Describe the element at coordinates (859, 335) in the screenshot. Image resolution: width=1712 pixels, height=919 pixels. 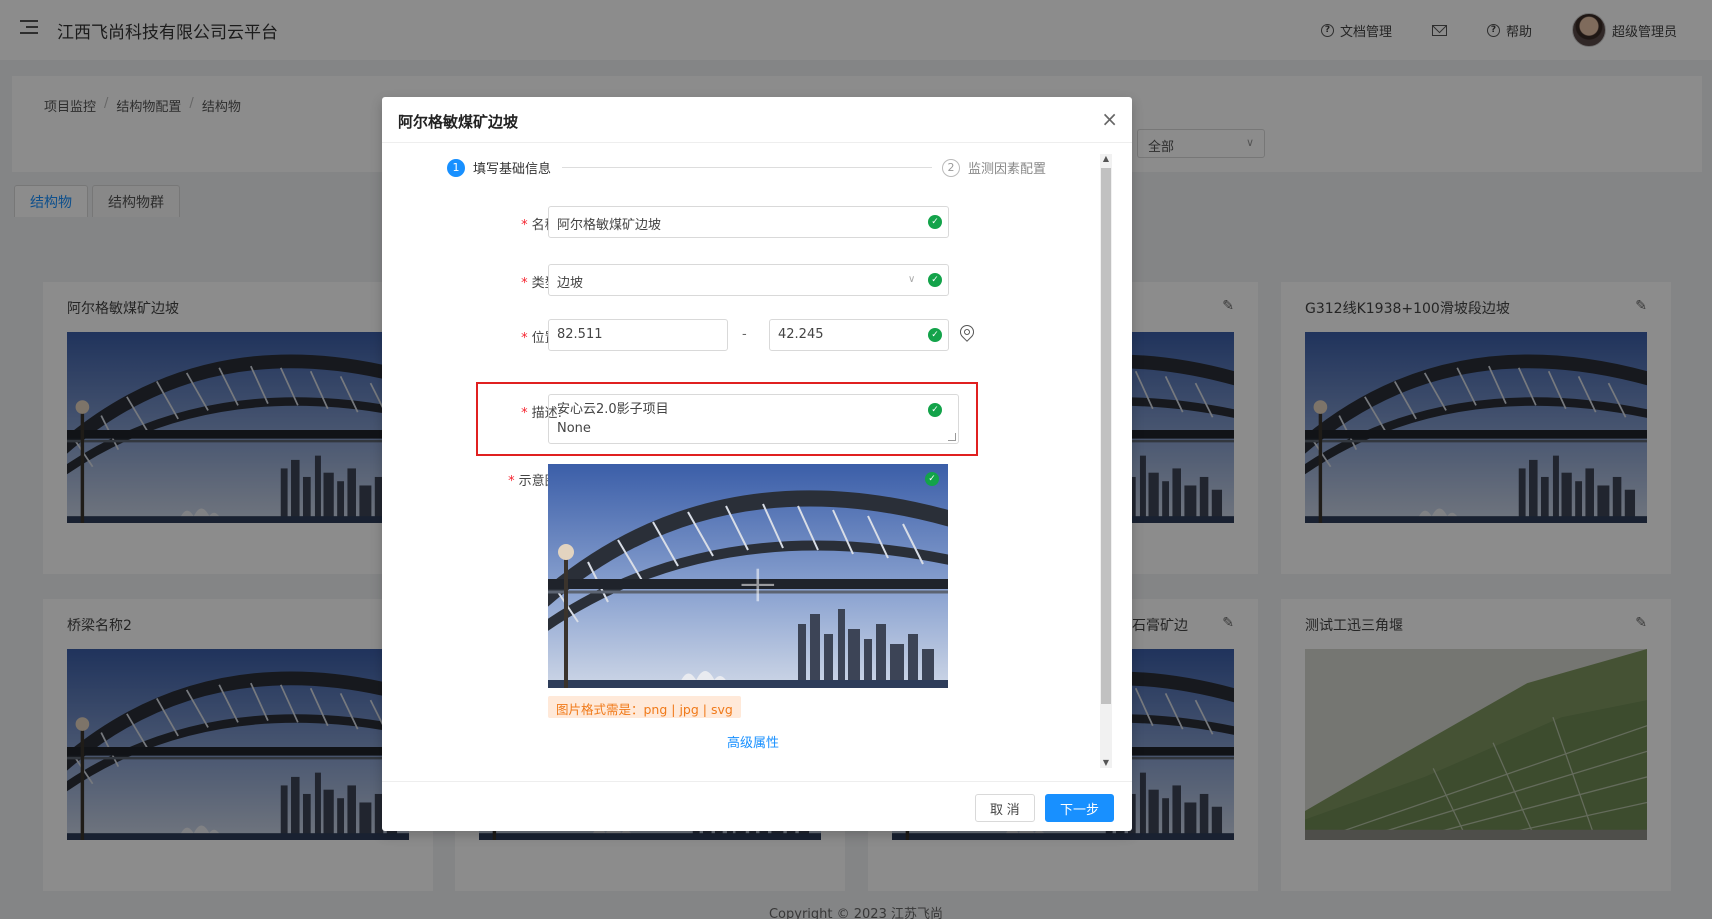
I see `latitude-input: 42.245` at that location.